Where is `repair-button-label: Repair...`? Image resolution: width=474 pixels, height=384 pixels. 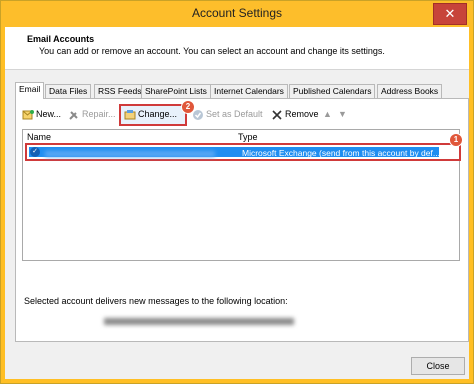 repair-button-label: Repair... is located at coordinates (99, 114).